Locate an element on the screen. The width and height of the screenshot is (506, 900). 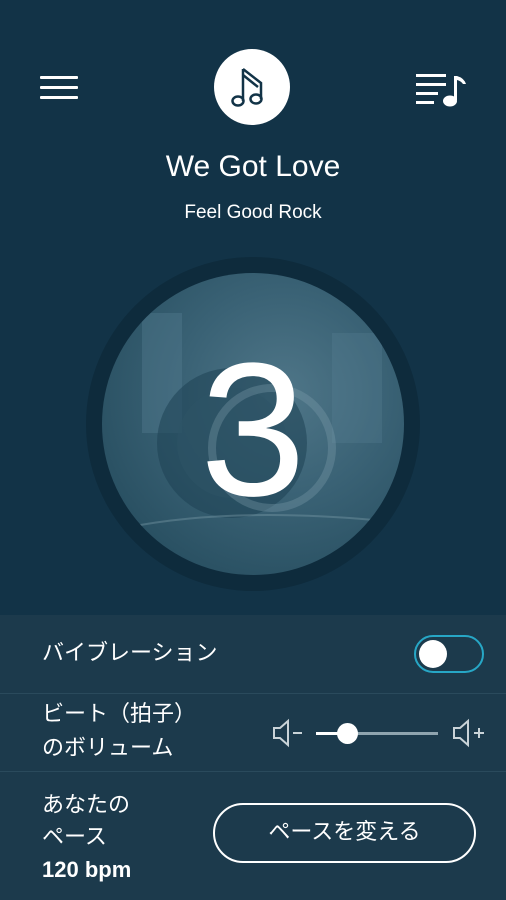
beat-volume-row: ビート（拍子） のボリューム is located at coordinates (253, 733).